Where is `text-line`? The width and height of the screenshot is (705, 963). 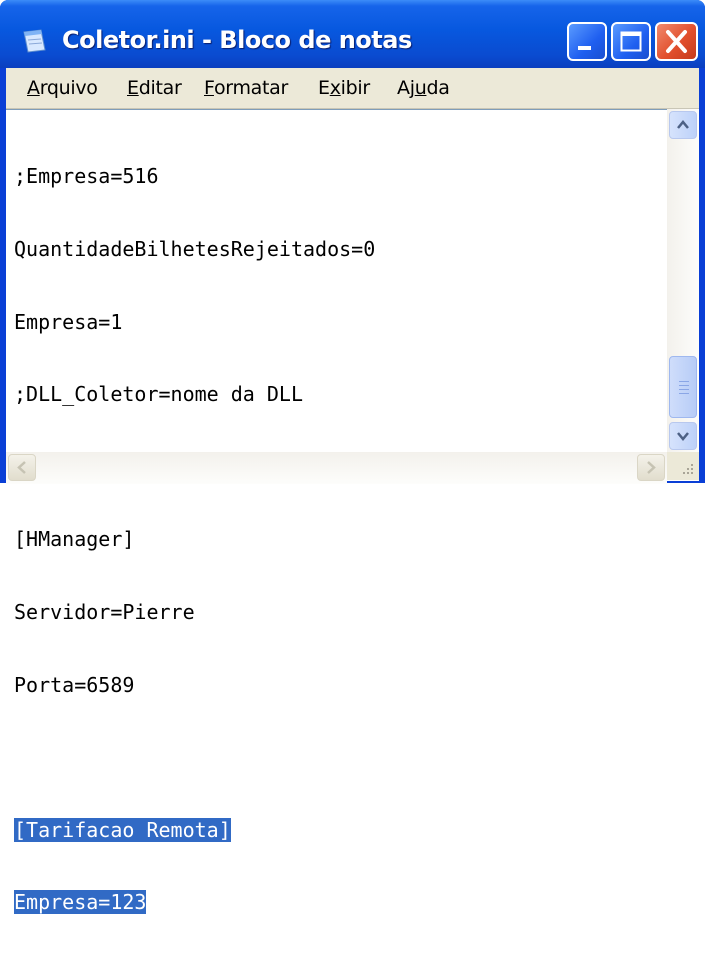
text-line is located at coordinates (334, 757).